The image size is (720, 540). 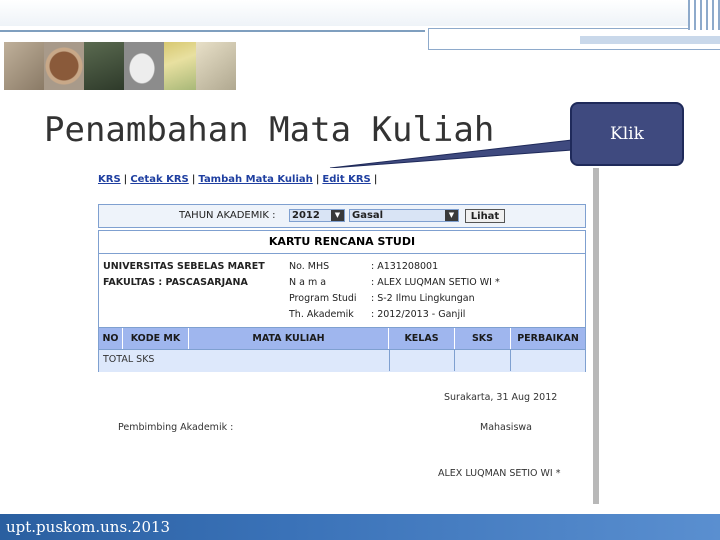 I want to click on total-sks-label: TOTAL SKS, so click(x=129, y=359).